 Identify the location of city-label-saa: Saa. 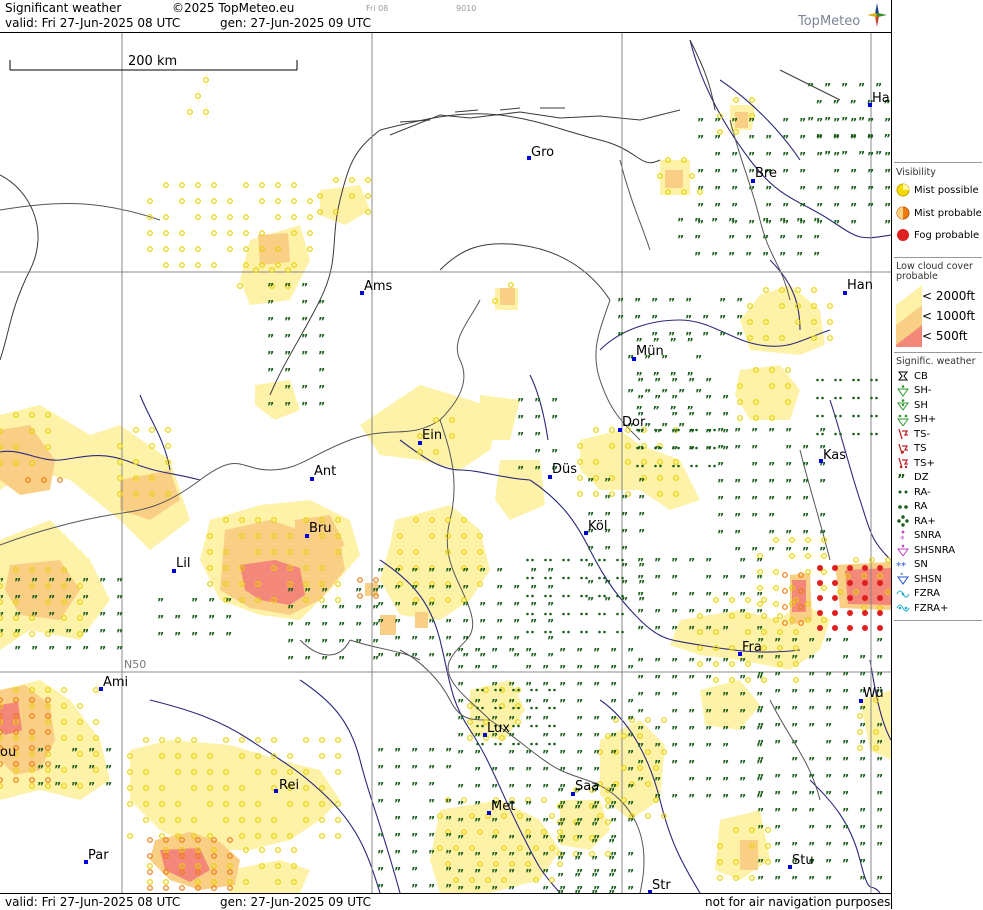
(587, 786).